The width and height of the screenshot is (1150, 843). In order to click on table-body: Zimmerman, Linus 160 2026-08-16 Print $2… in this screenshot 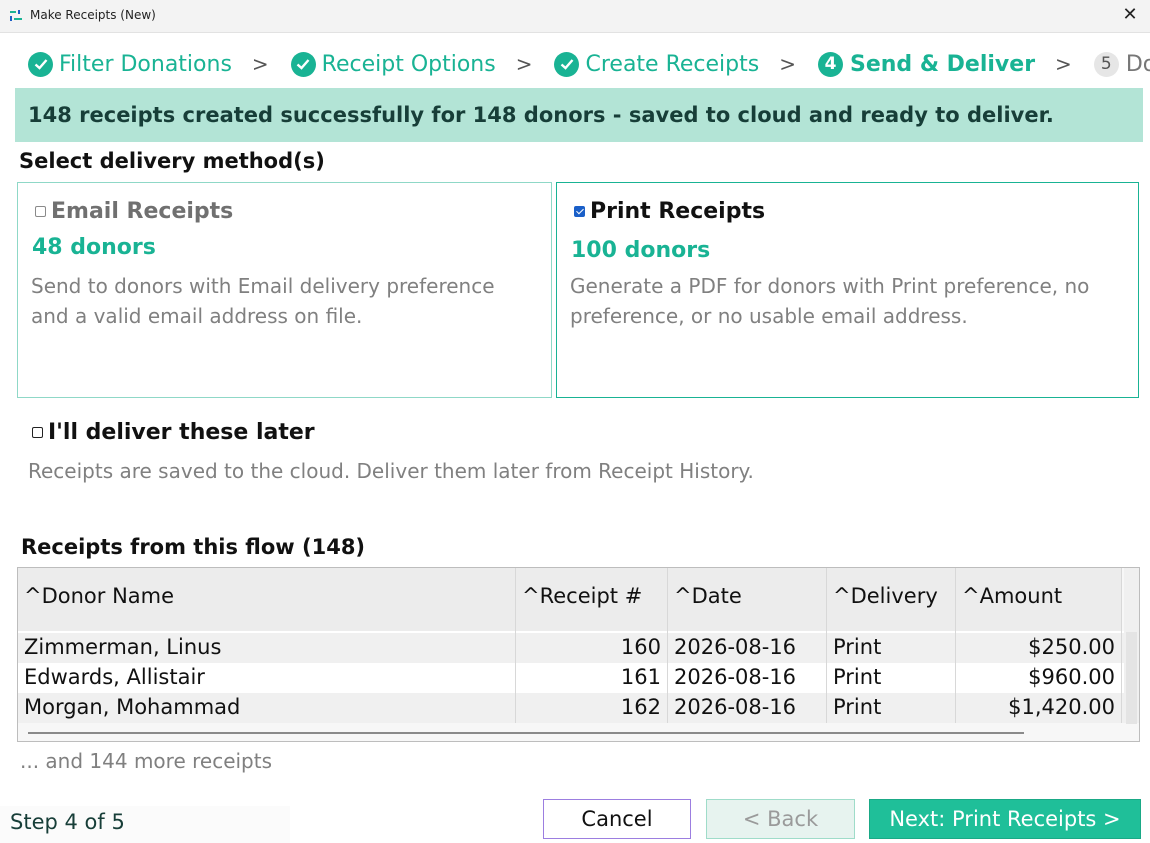, I will do `click(571, 677)`.